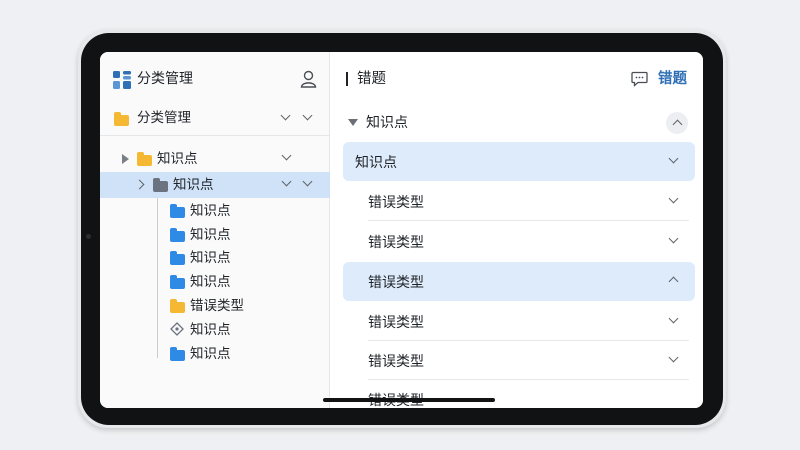 The image size is (800, 450). What do you see at coordinates (215, 185) in the screenshot?
I see `tree-item-selected: 知识点` at bounding box center [215, 185].